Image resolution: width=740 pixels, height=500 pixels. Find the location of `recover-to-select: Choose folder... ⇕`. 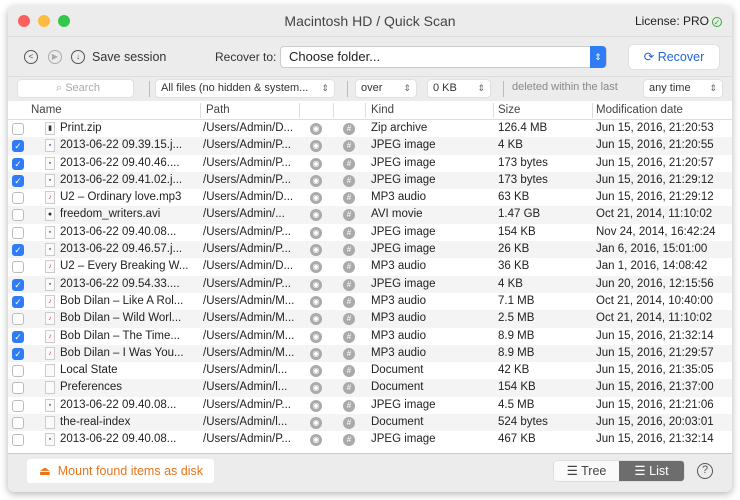

recover-to-select: Choose folder... ⇕ is located at coordinates (443, 57).